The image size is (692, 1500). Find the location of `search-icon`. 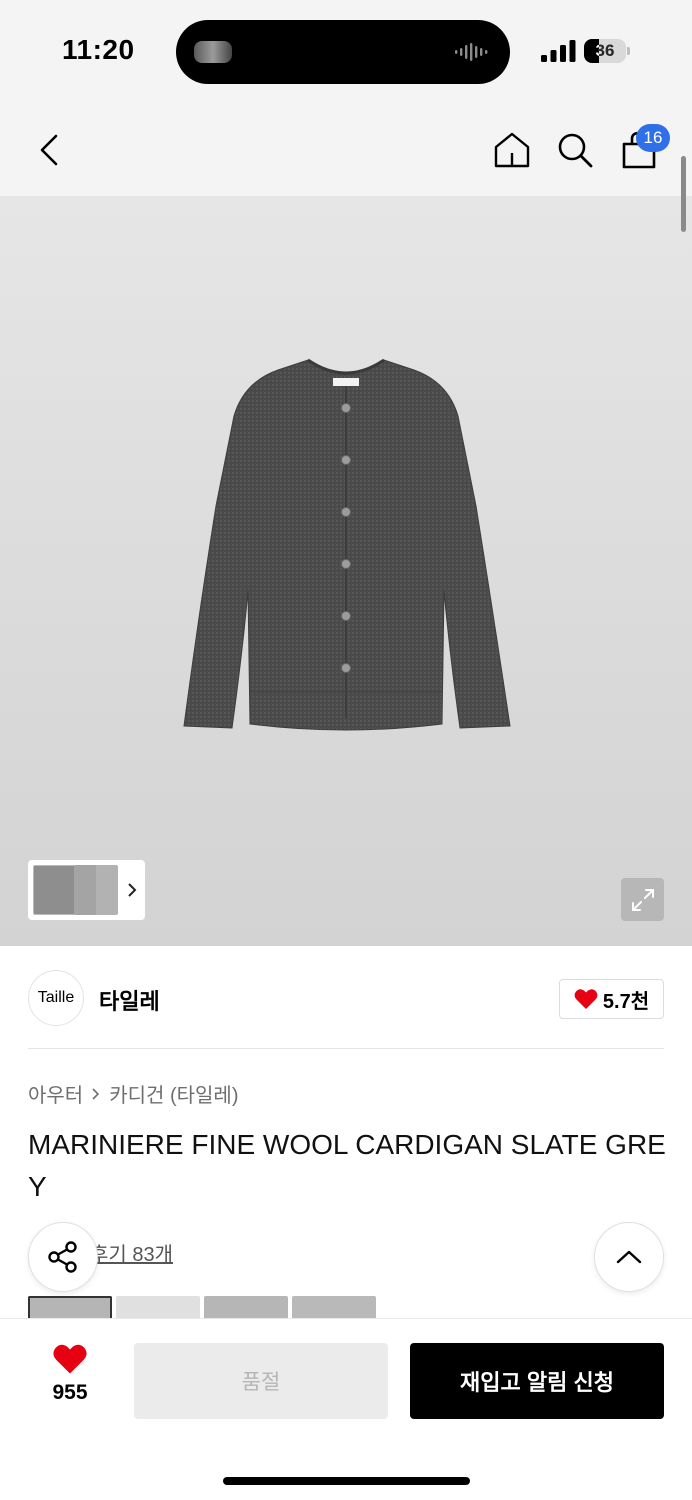

search-icon is located at coordinates (575, 150).